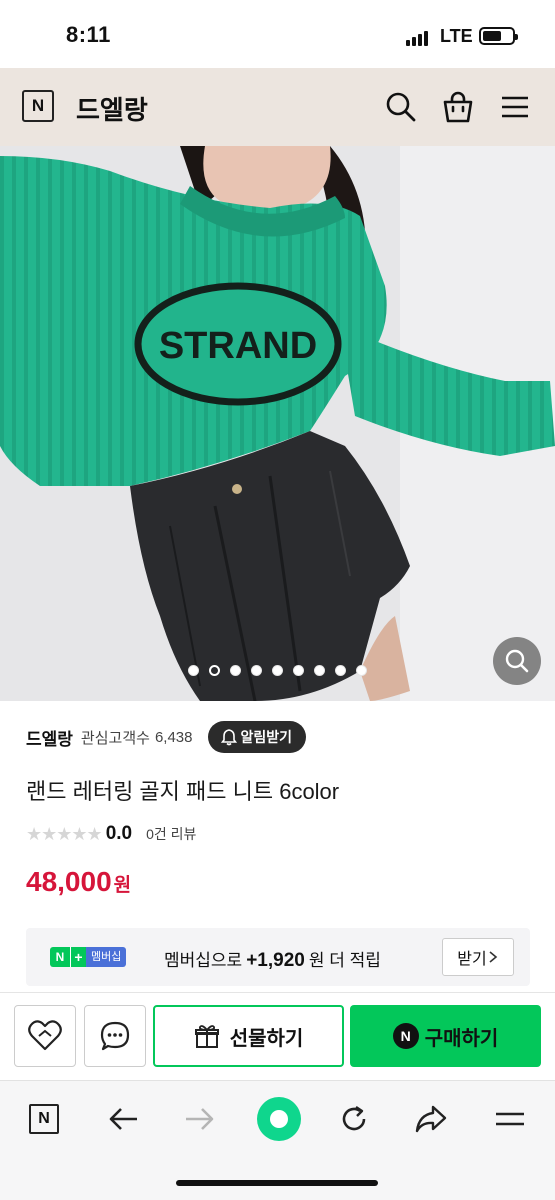 This screenshot has height=1200, width=555. Describe the element at coordinates (38, 106) in the screenshot. I see `naver-n-logo: N` at that location.